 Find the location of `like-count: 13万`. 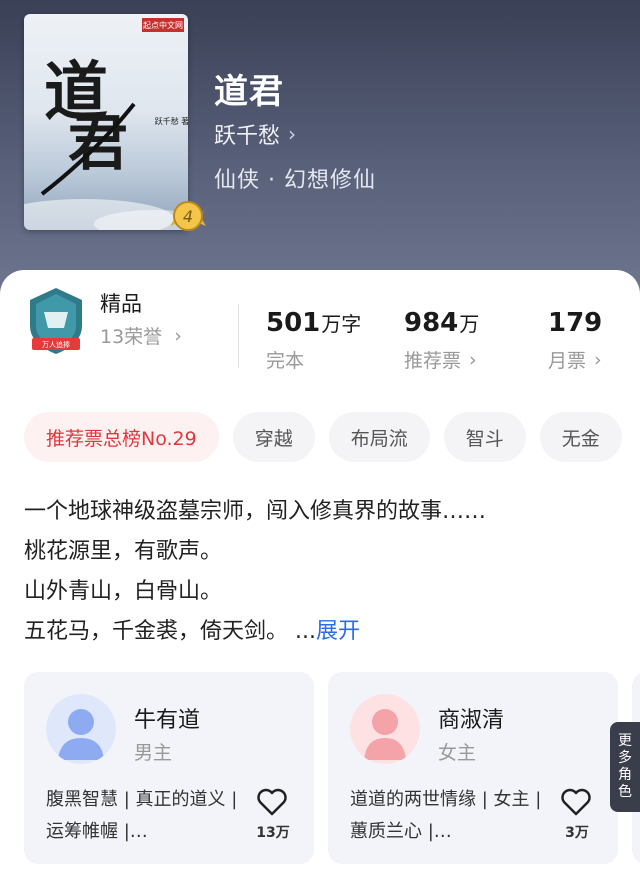

like-count: 13万 is located at coordinates (273, 833).